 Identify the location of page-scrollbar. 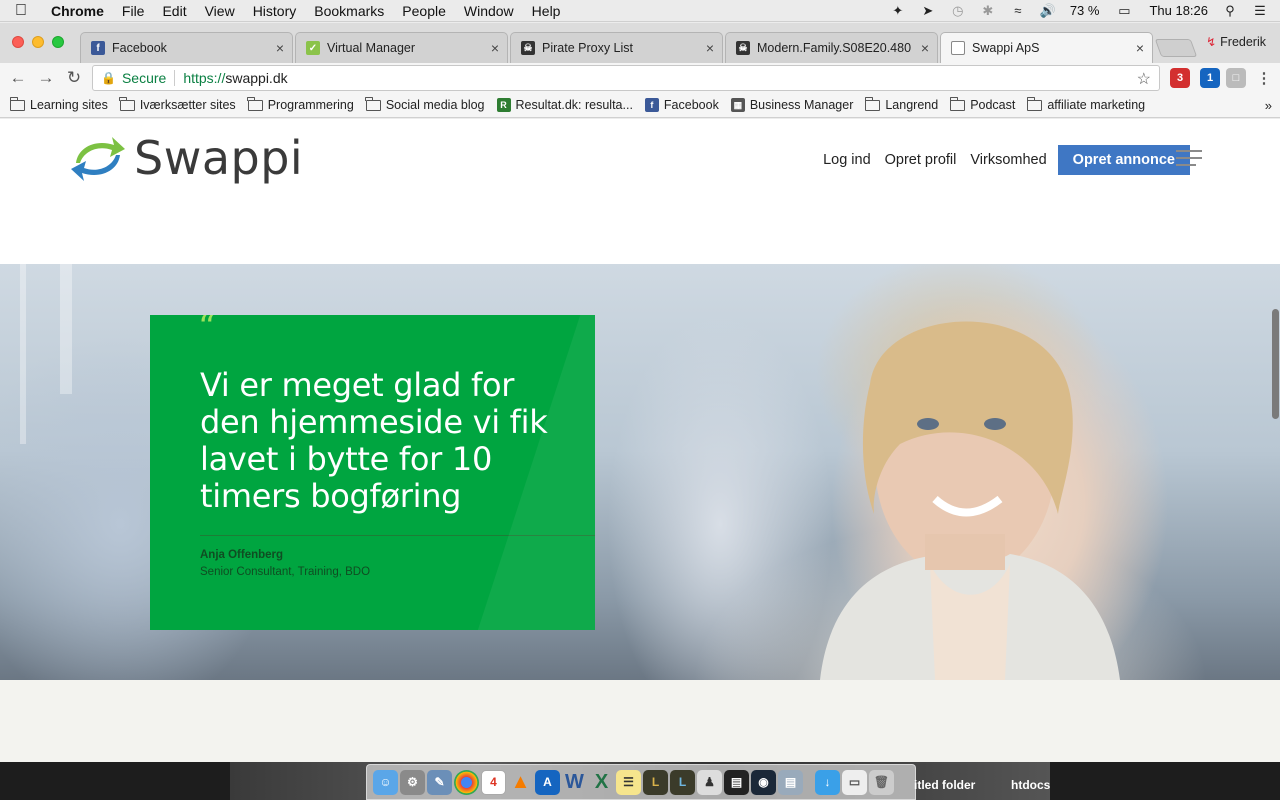
(1275, 364).